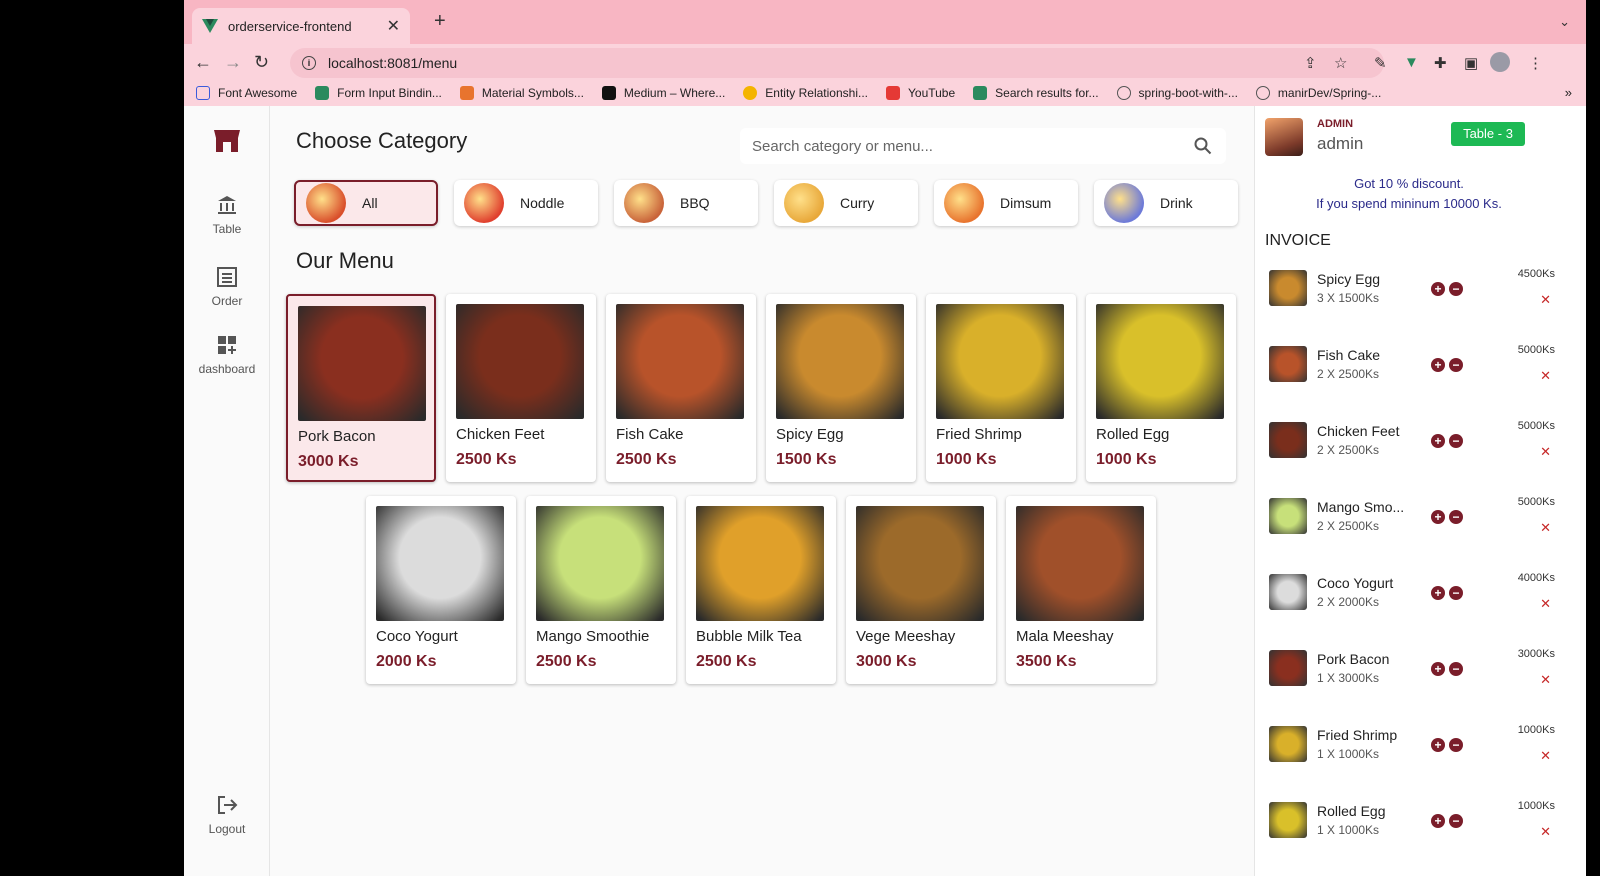 The width and height of the screenshot is (1600, 876). I want to click on reload-icon: ↻, so click(261, 62).